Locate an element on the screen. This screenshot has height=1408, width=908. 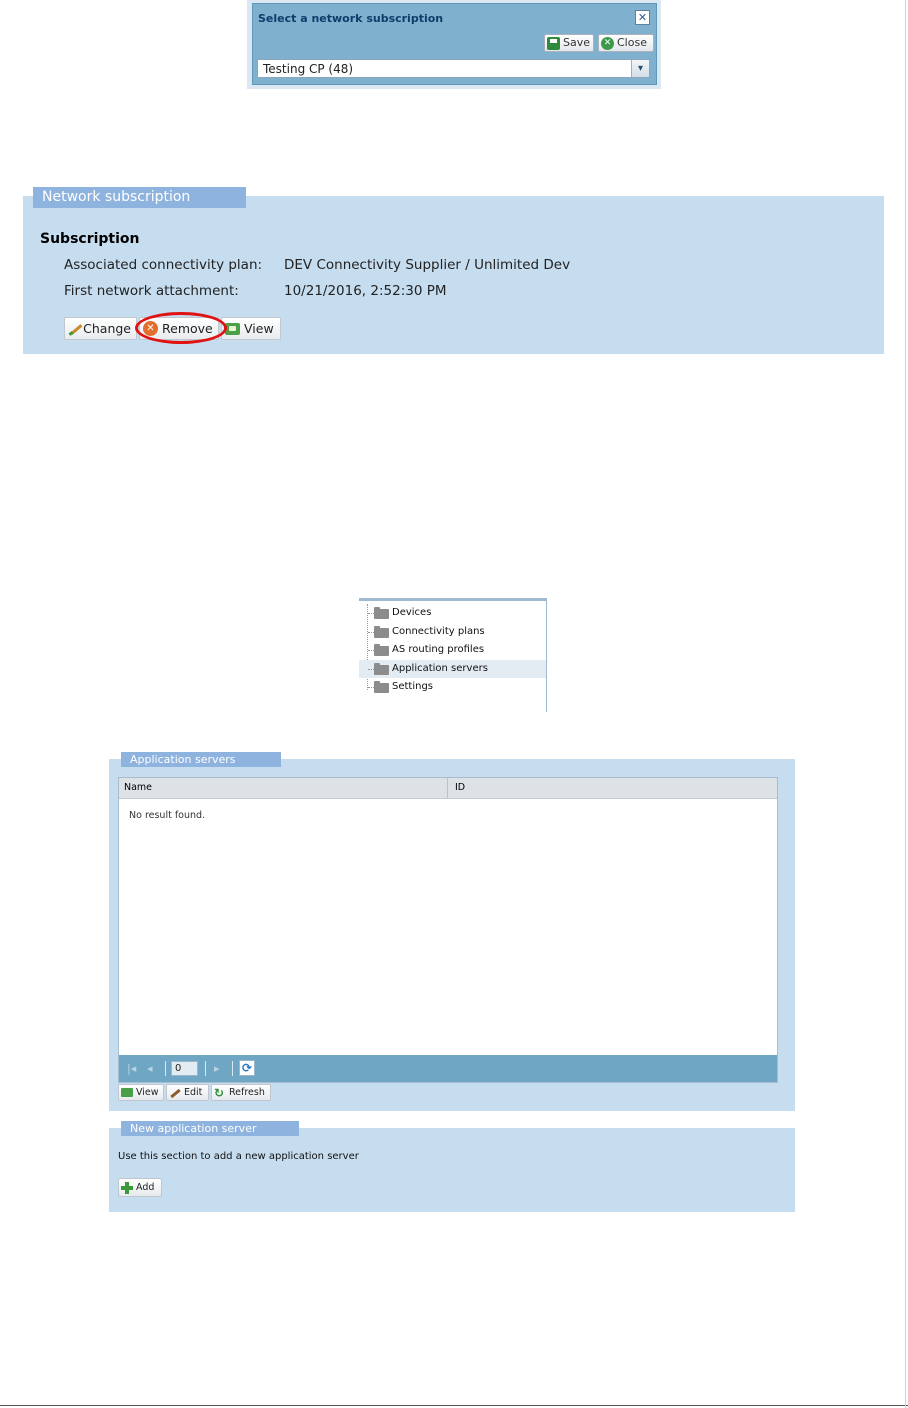
subscription-heading: Subscription is located at coordinates (90, 239).